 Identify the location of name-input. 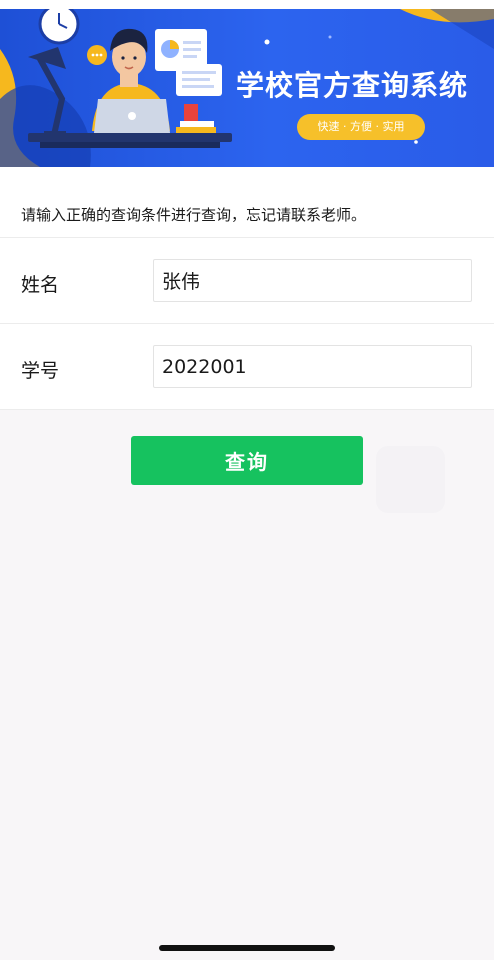
(312, 280).